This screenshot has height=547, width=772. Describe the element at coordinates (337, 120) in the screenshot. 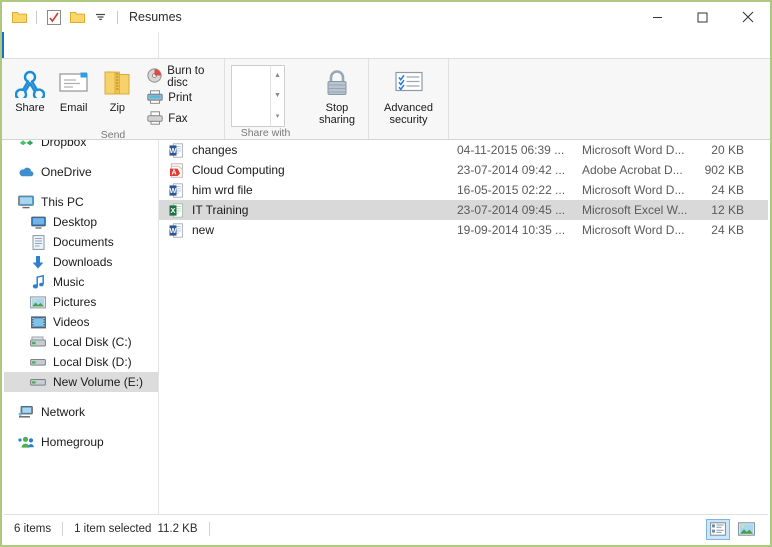

I see `stop-sharing-label-line2: sharing` at that location.